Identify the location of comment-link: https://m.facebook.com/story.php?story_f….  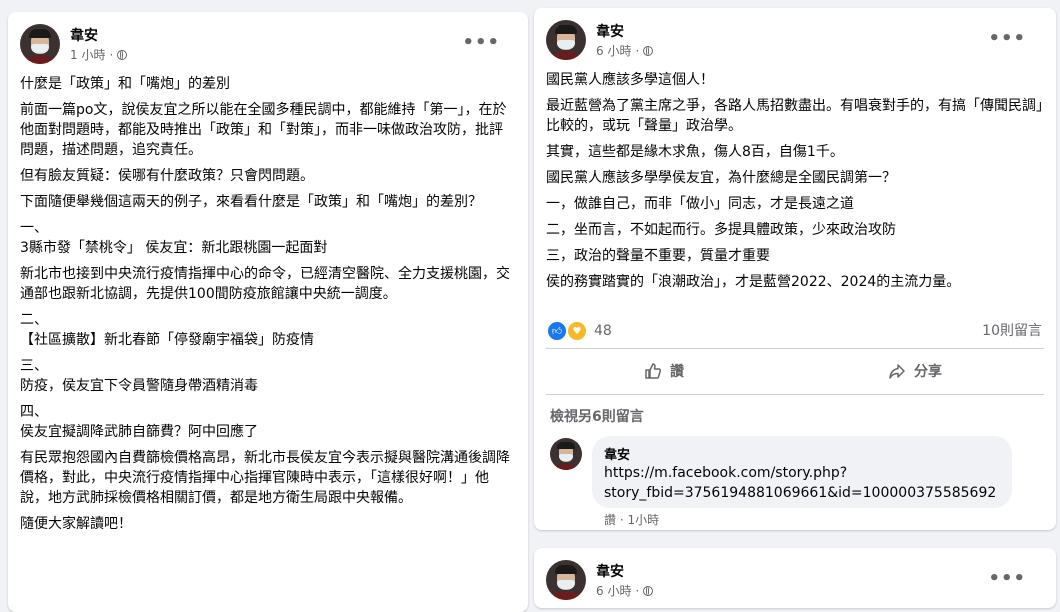
(802, 483).